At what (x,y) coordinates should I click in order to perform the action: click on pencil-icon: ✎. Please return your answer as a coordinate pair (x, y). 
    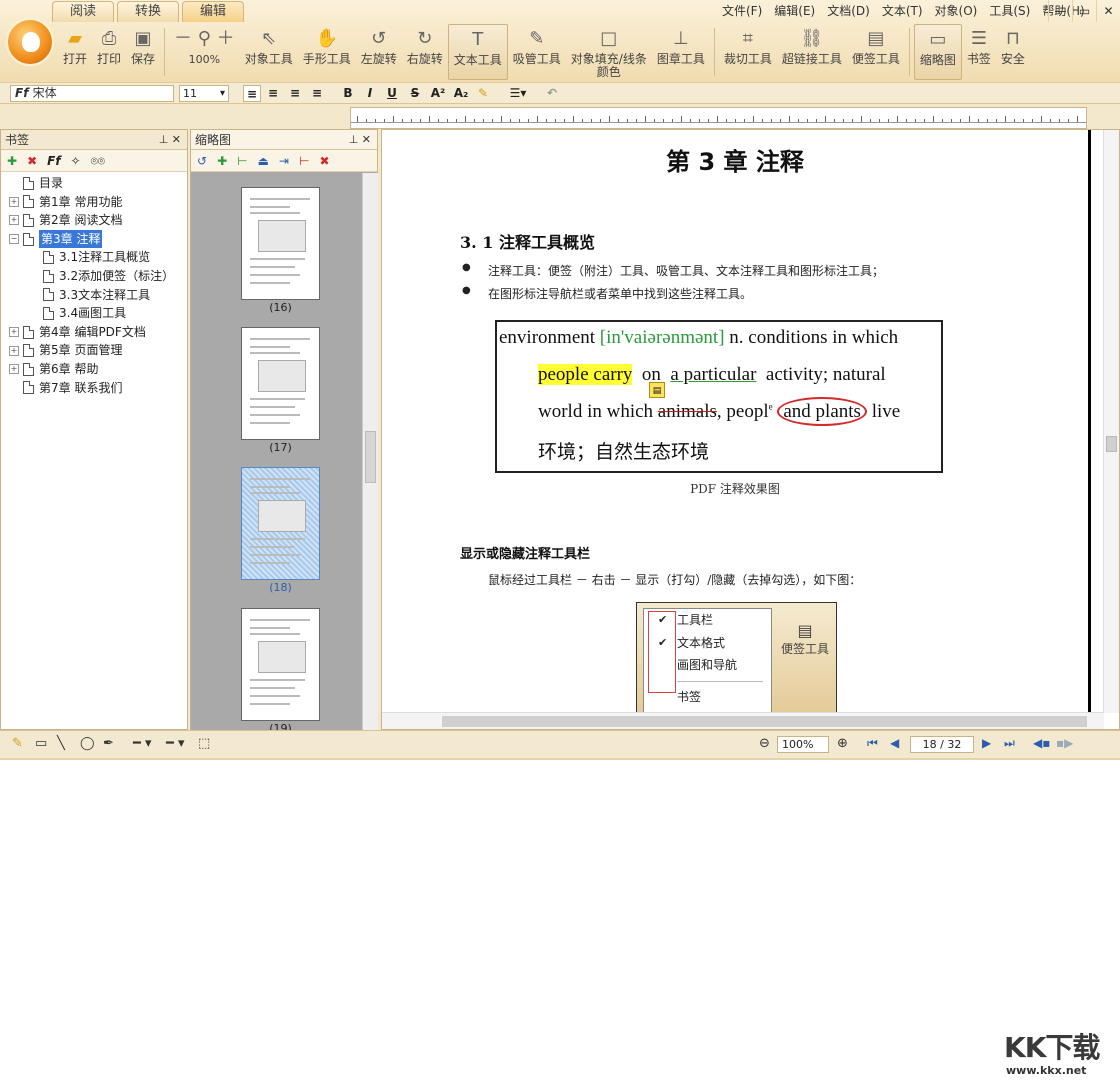
    Looking at the image, I should click on (17, 743).